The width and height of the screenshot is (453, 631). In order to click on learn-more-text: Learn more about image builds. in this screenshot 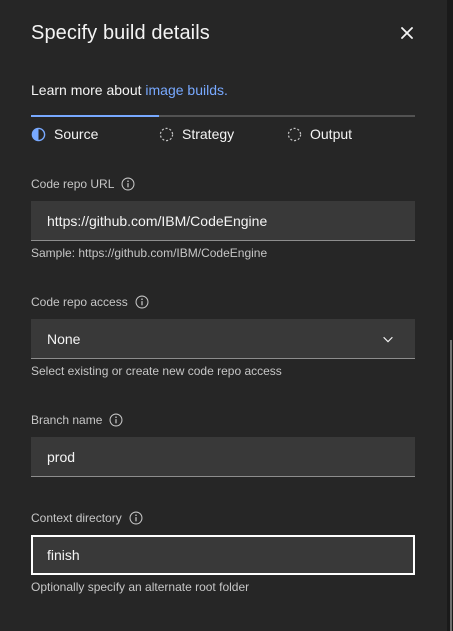, I will do `click(129, 90)`.